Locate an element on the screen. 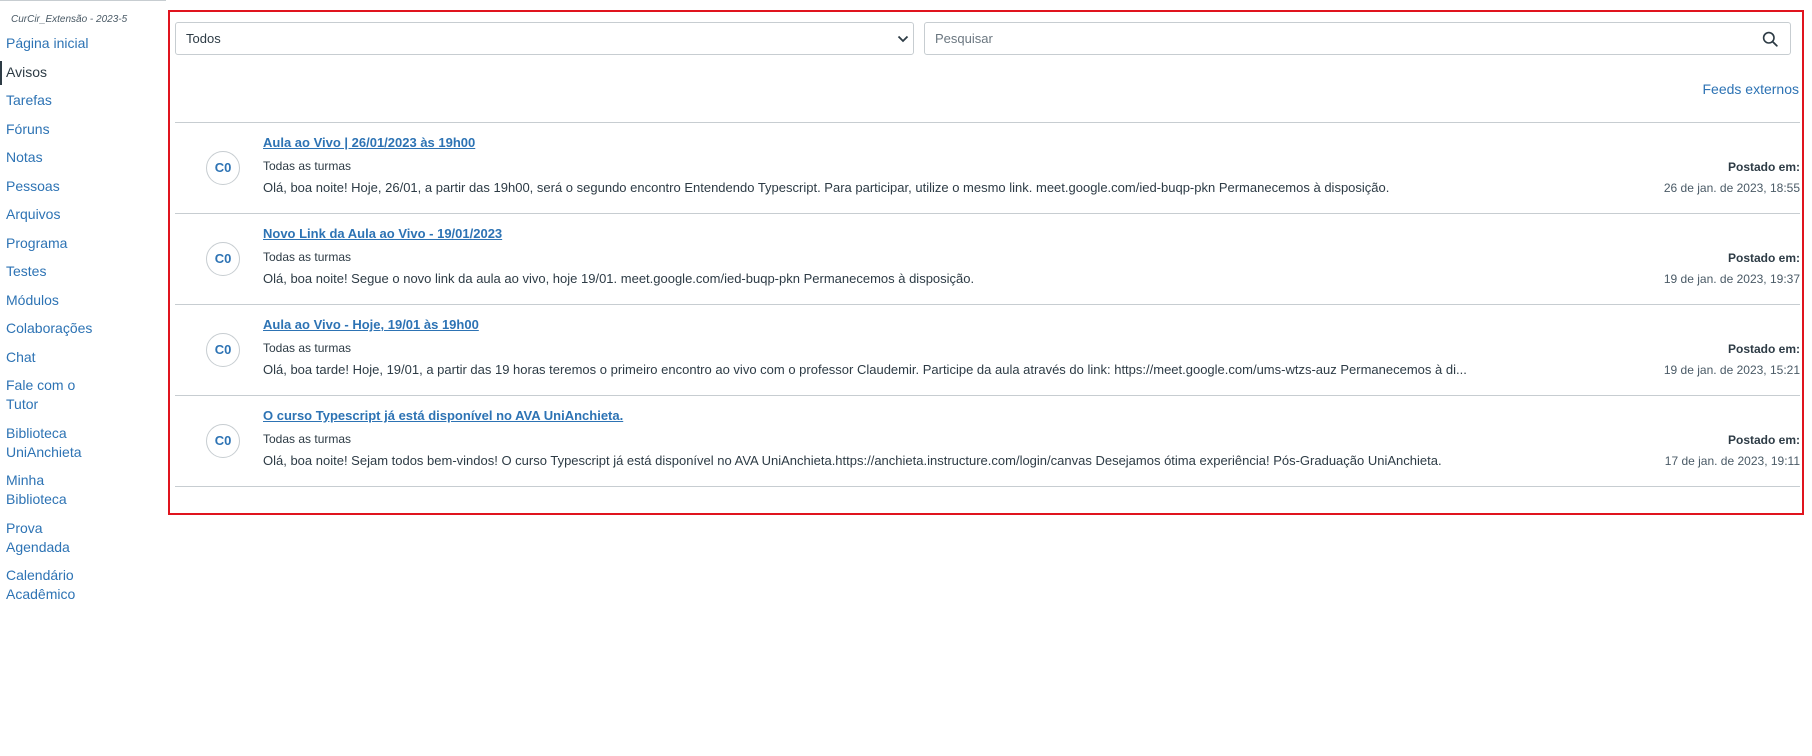  sidebar-item-prova-agendada: Prova Agendada is located at coordinates (48, 538).